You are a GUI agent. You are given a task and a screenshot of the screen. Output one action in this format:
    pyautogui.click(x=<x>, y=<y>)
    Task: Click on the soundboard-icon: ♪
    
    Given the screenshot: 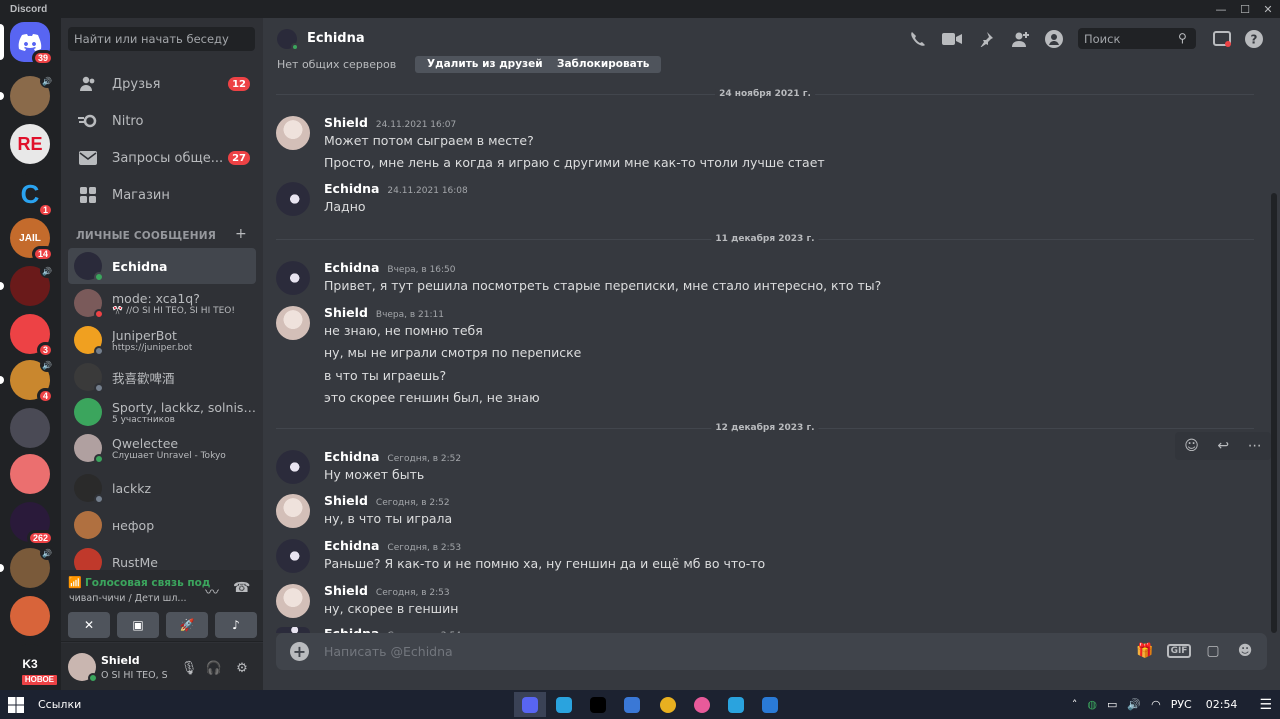 What is the action you would take?
    pyautogui.click(x=236, y=625)
    